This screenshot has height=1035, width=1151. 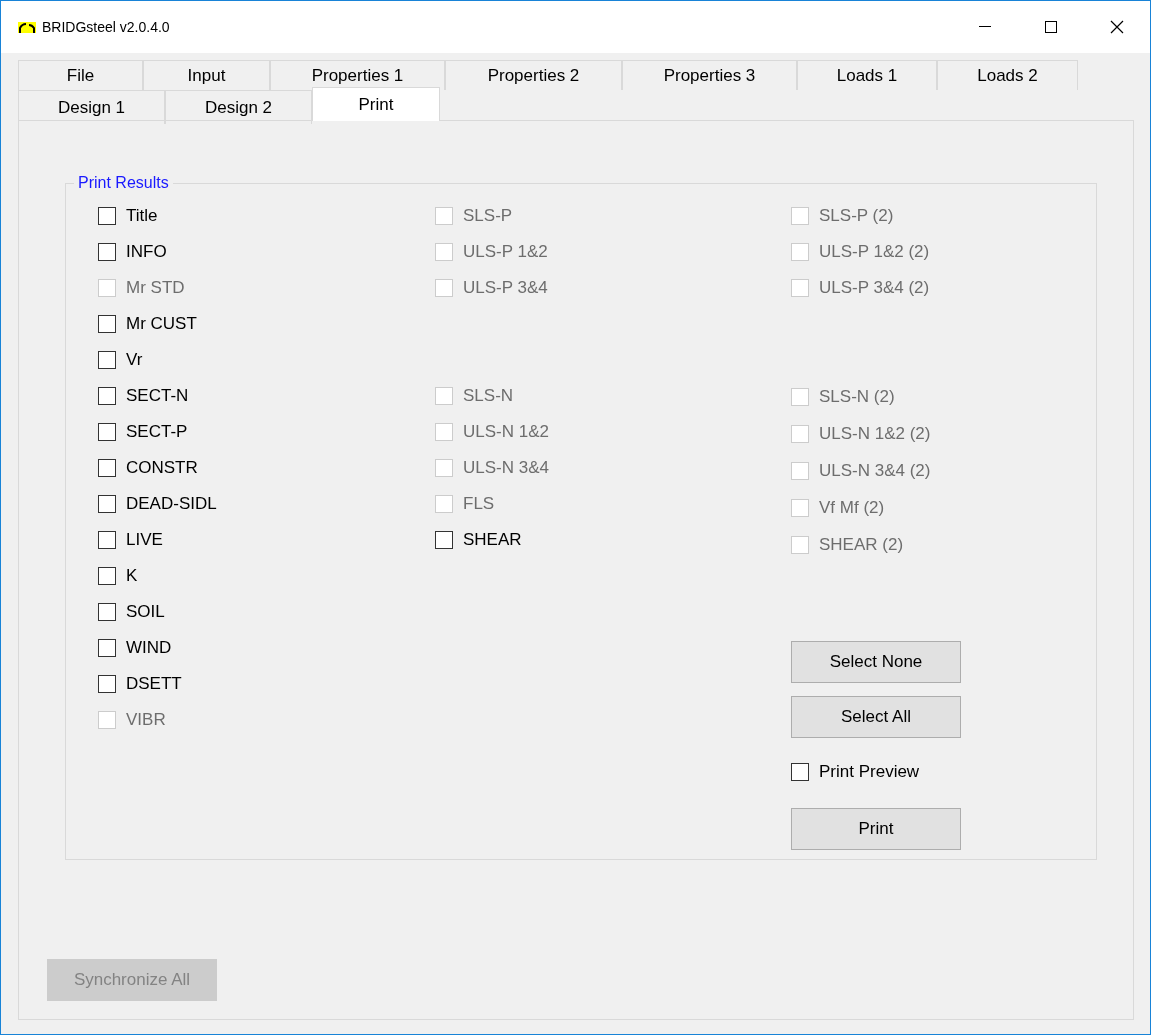 I want to click on checkbox-label: INFO, so click(x=146, y=252).